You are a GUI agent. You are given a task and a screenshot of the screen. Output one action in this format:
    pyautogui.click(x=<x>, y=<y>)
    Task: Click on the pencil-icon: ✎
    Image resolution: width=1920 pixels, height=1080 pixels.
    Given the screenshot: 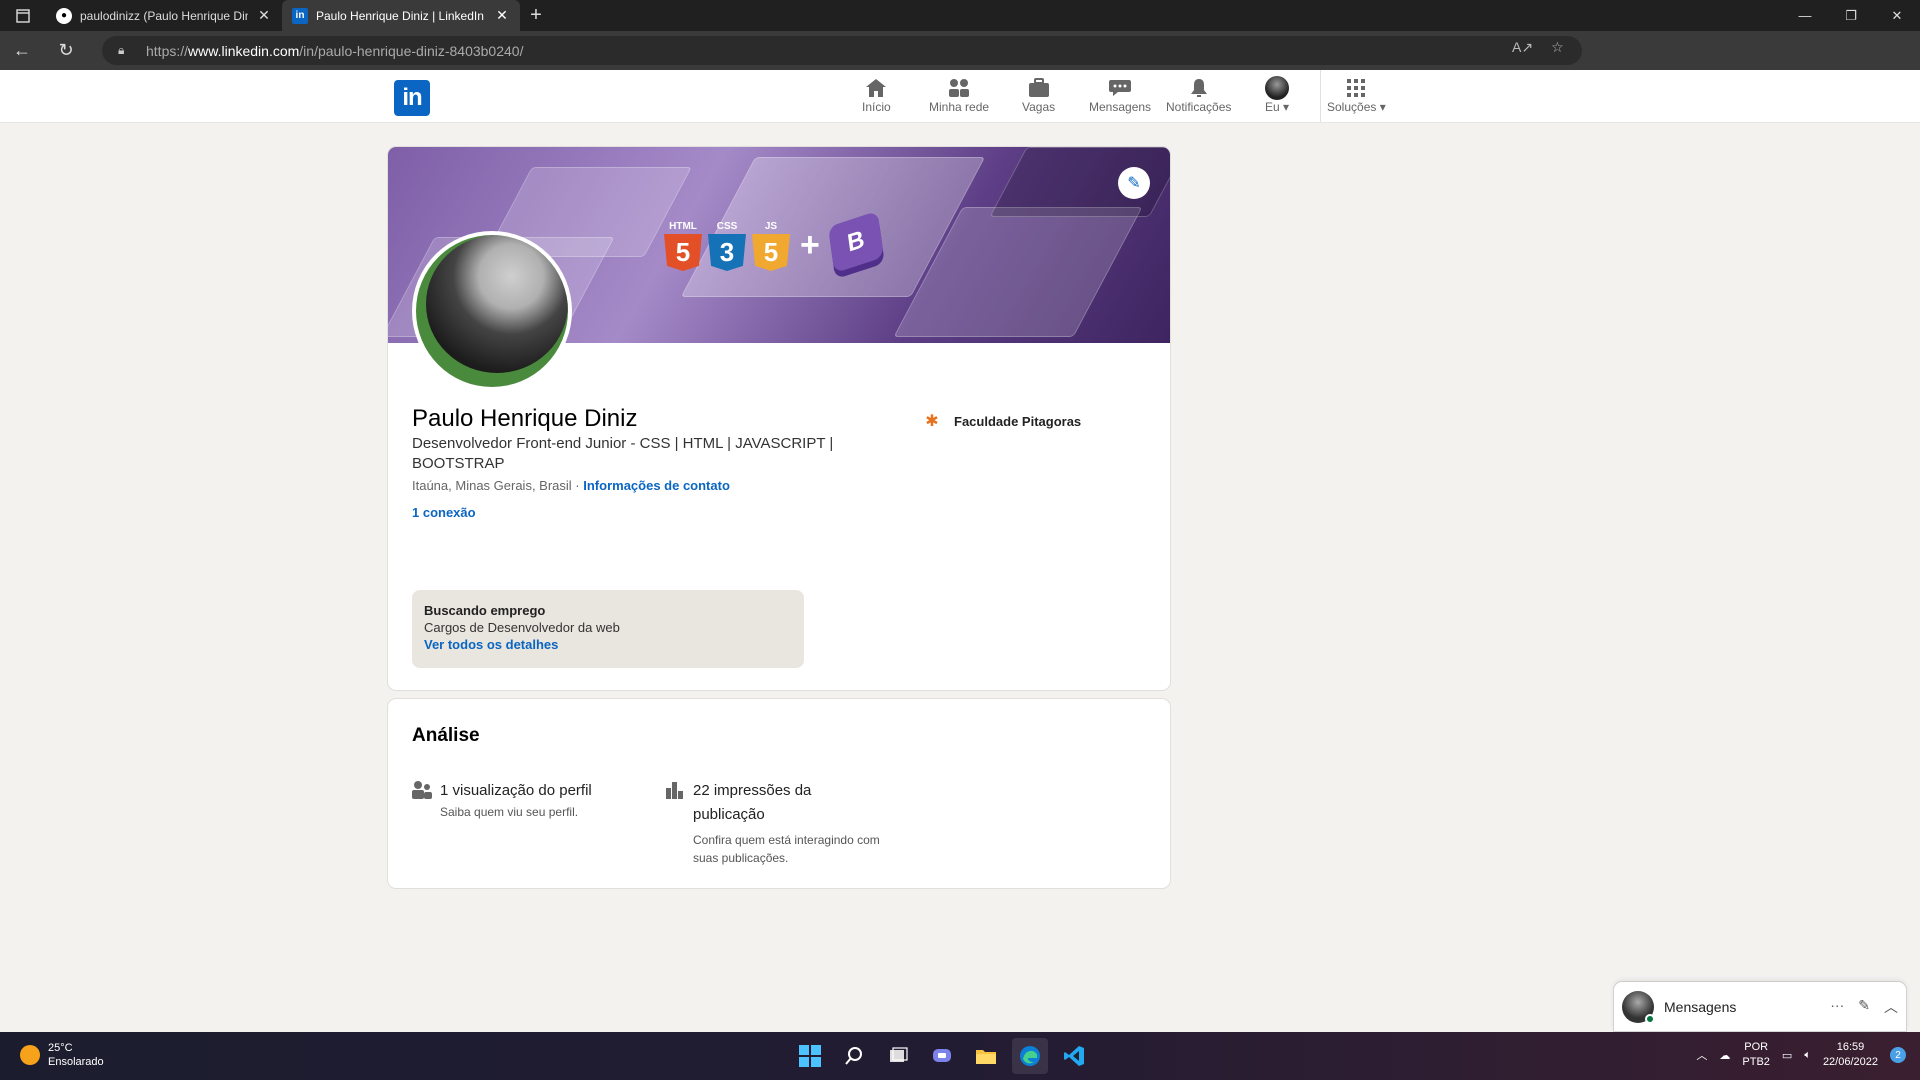 What is the action you would take?
    pyautogui.click(x=1134, y=183)
    